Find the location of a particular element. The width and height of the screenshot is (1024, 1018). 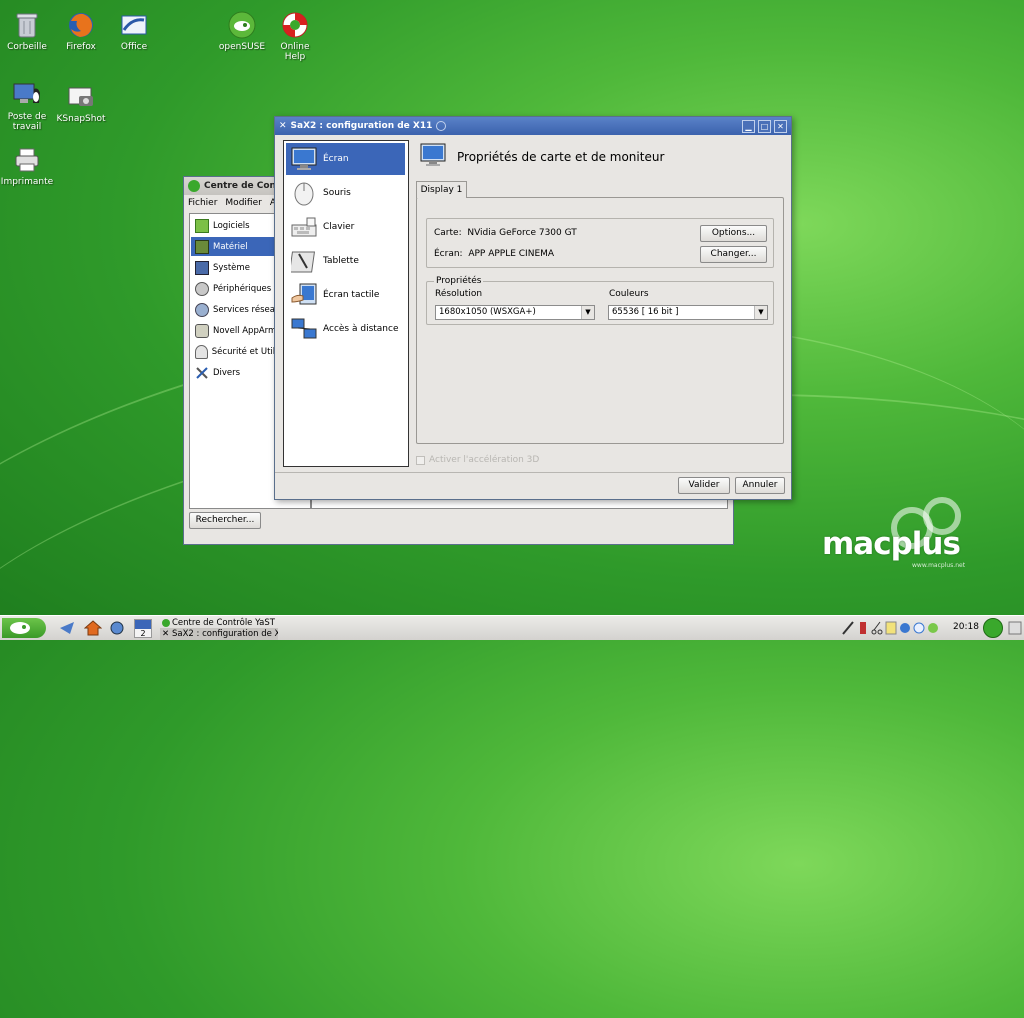

nav-item-tablette: Tablette is located at coordinates (345, 261).